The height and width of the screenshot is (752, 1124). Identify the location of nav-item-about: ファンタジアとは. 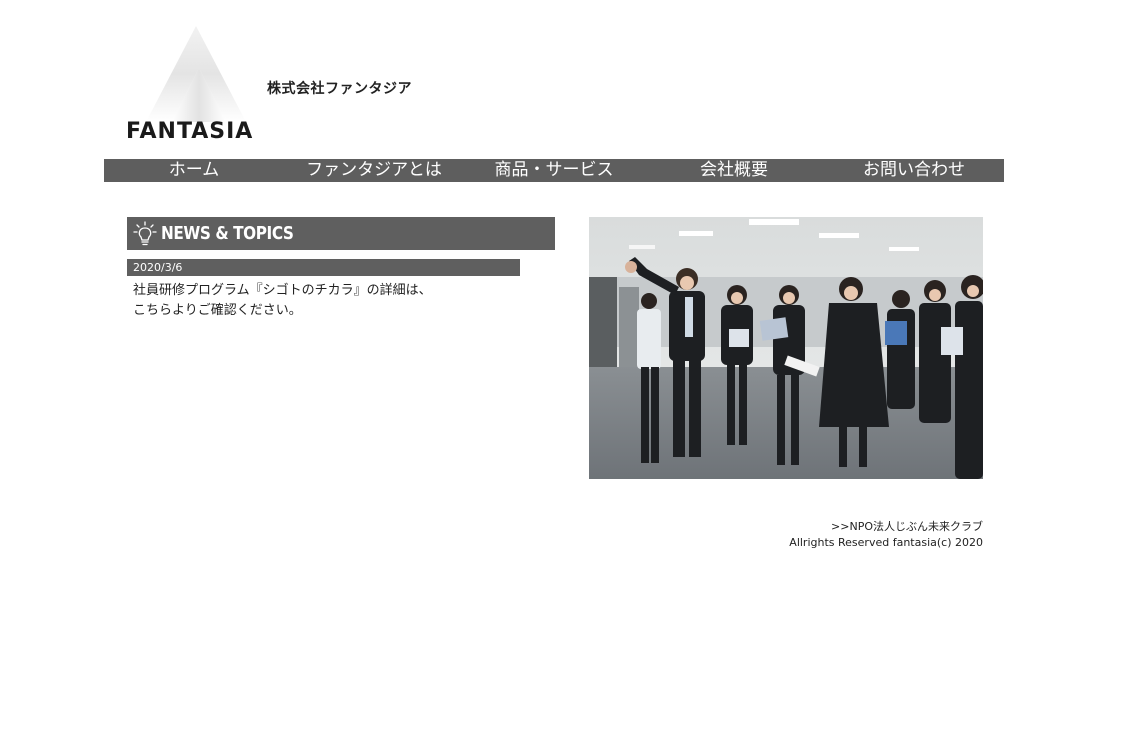
(374, 170).